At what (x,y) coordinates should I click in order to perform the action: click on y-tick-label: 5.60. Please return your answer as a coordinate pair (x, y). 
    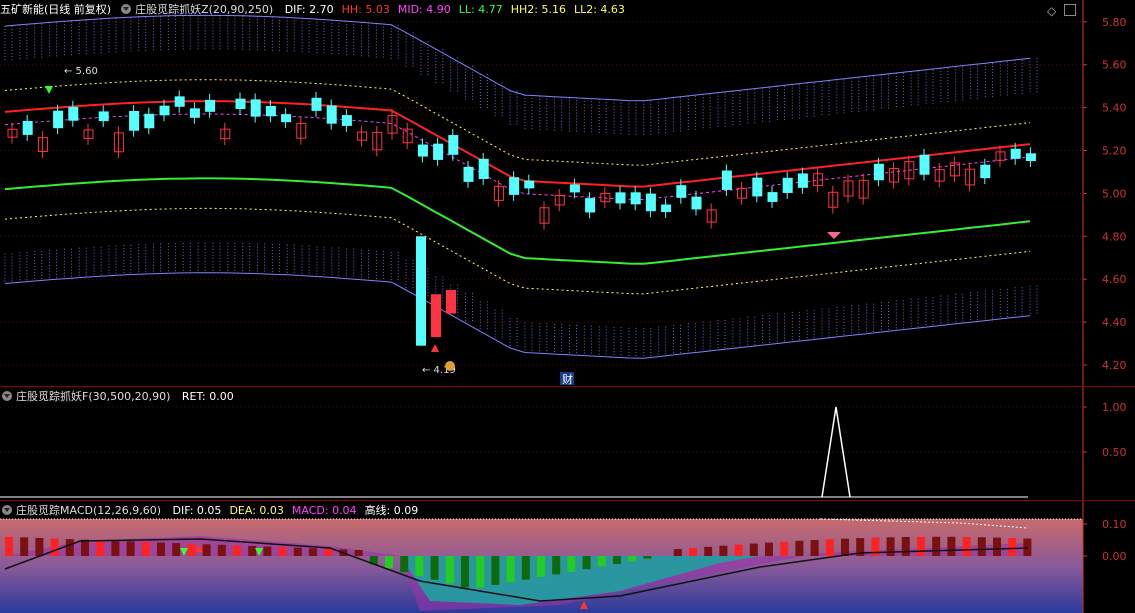
    Looking at the image, I should click on (1114, 65).